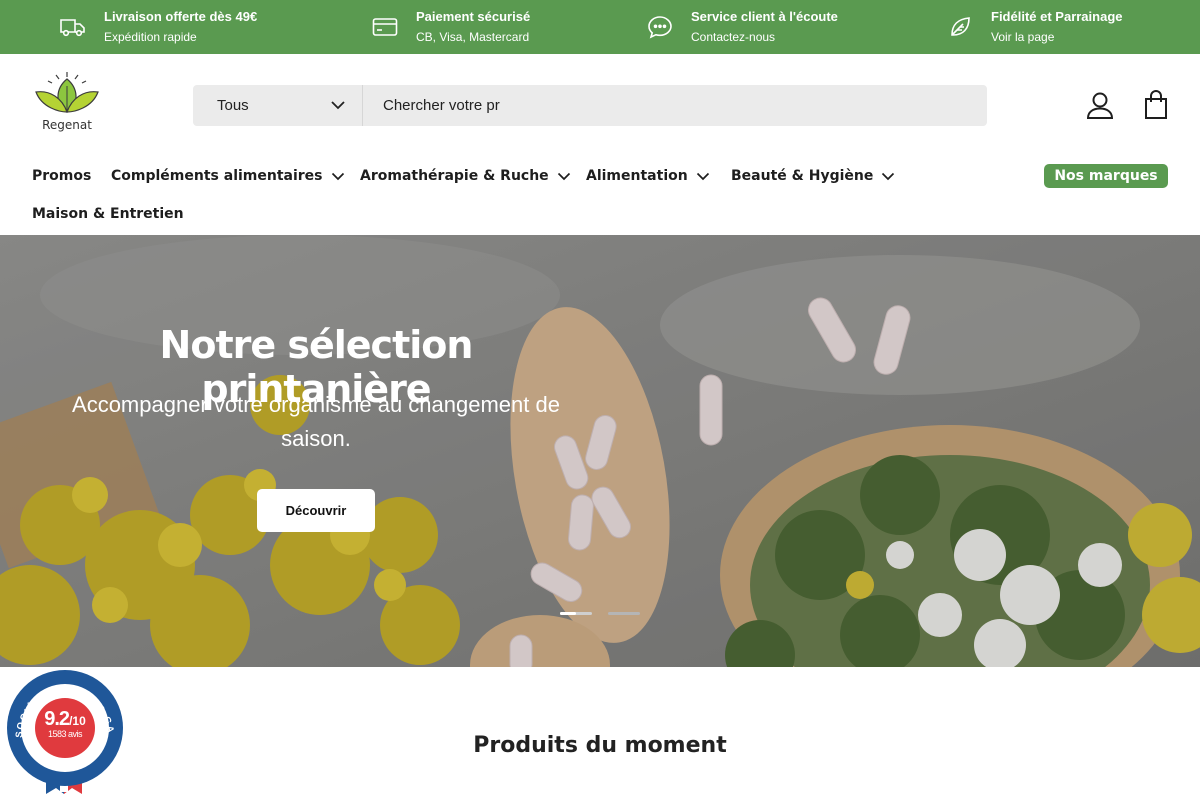 The width and height of the screenshot is (1200, 800). Describe the element at coordinates (233, 105) in the screenshot. I see `search-category-label: Tous` at that location.